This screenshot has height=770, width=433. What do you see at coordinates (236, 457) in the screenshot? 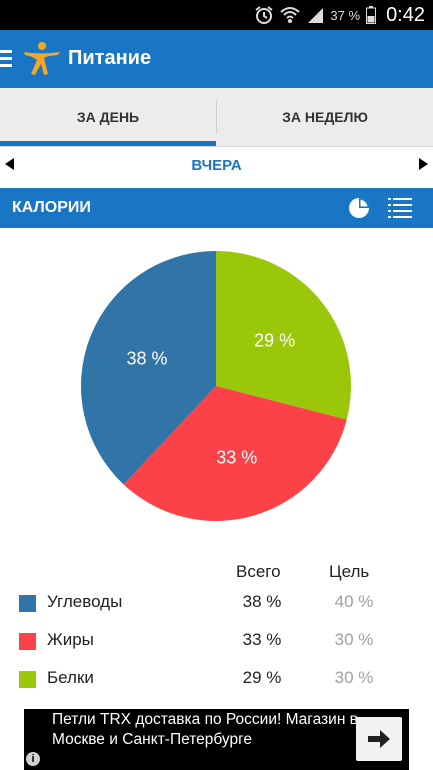
I see `pie-slice-label-1: 33 %` at bounding box center [236, 457].